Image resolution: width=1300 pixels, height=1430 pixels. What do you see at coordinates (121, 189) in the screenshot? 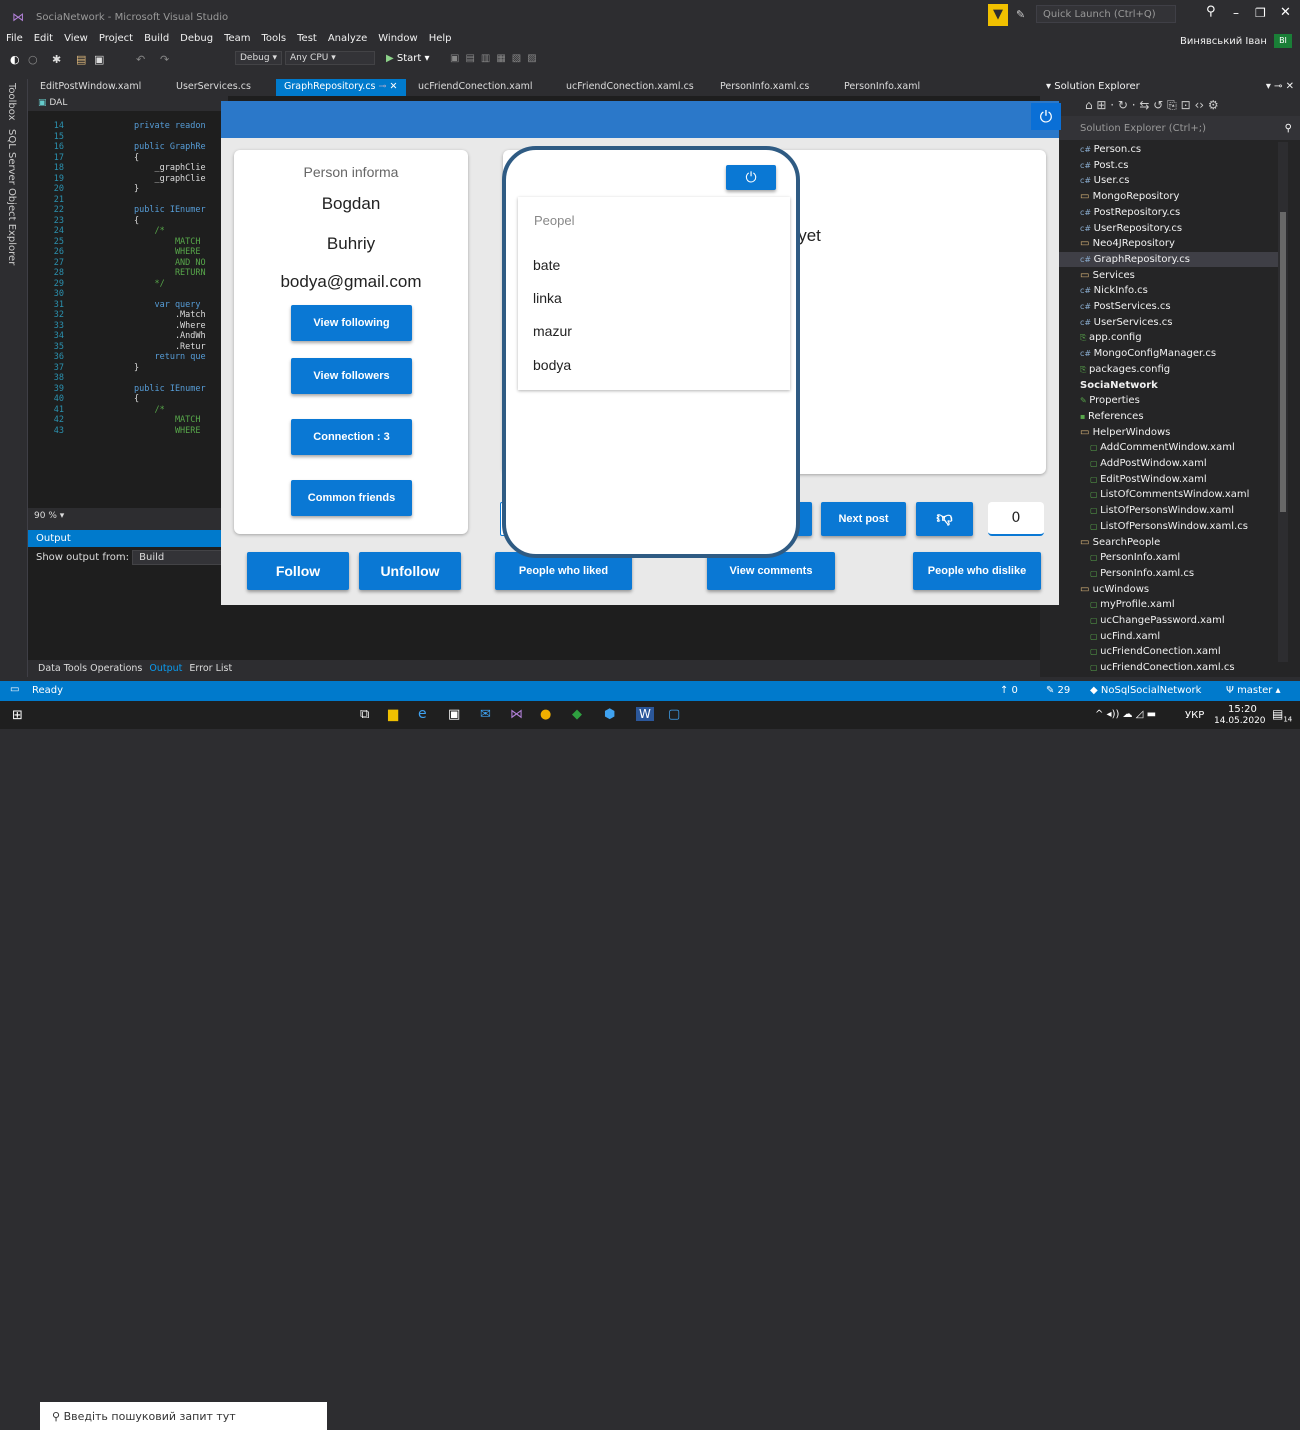
I see `code-line: 20}` at bounding box center [121, 189].